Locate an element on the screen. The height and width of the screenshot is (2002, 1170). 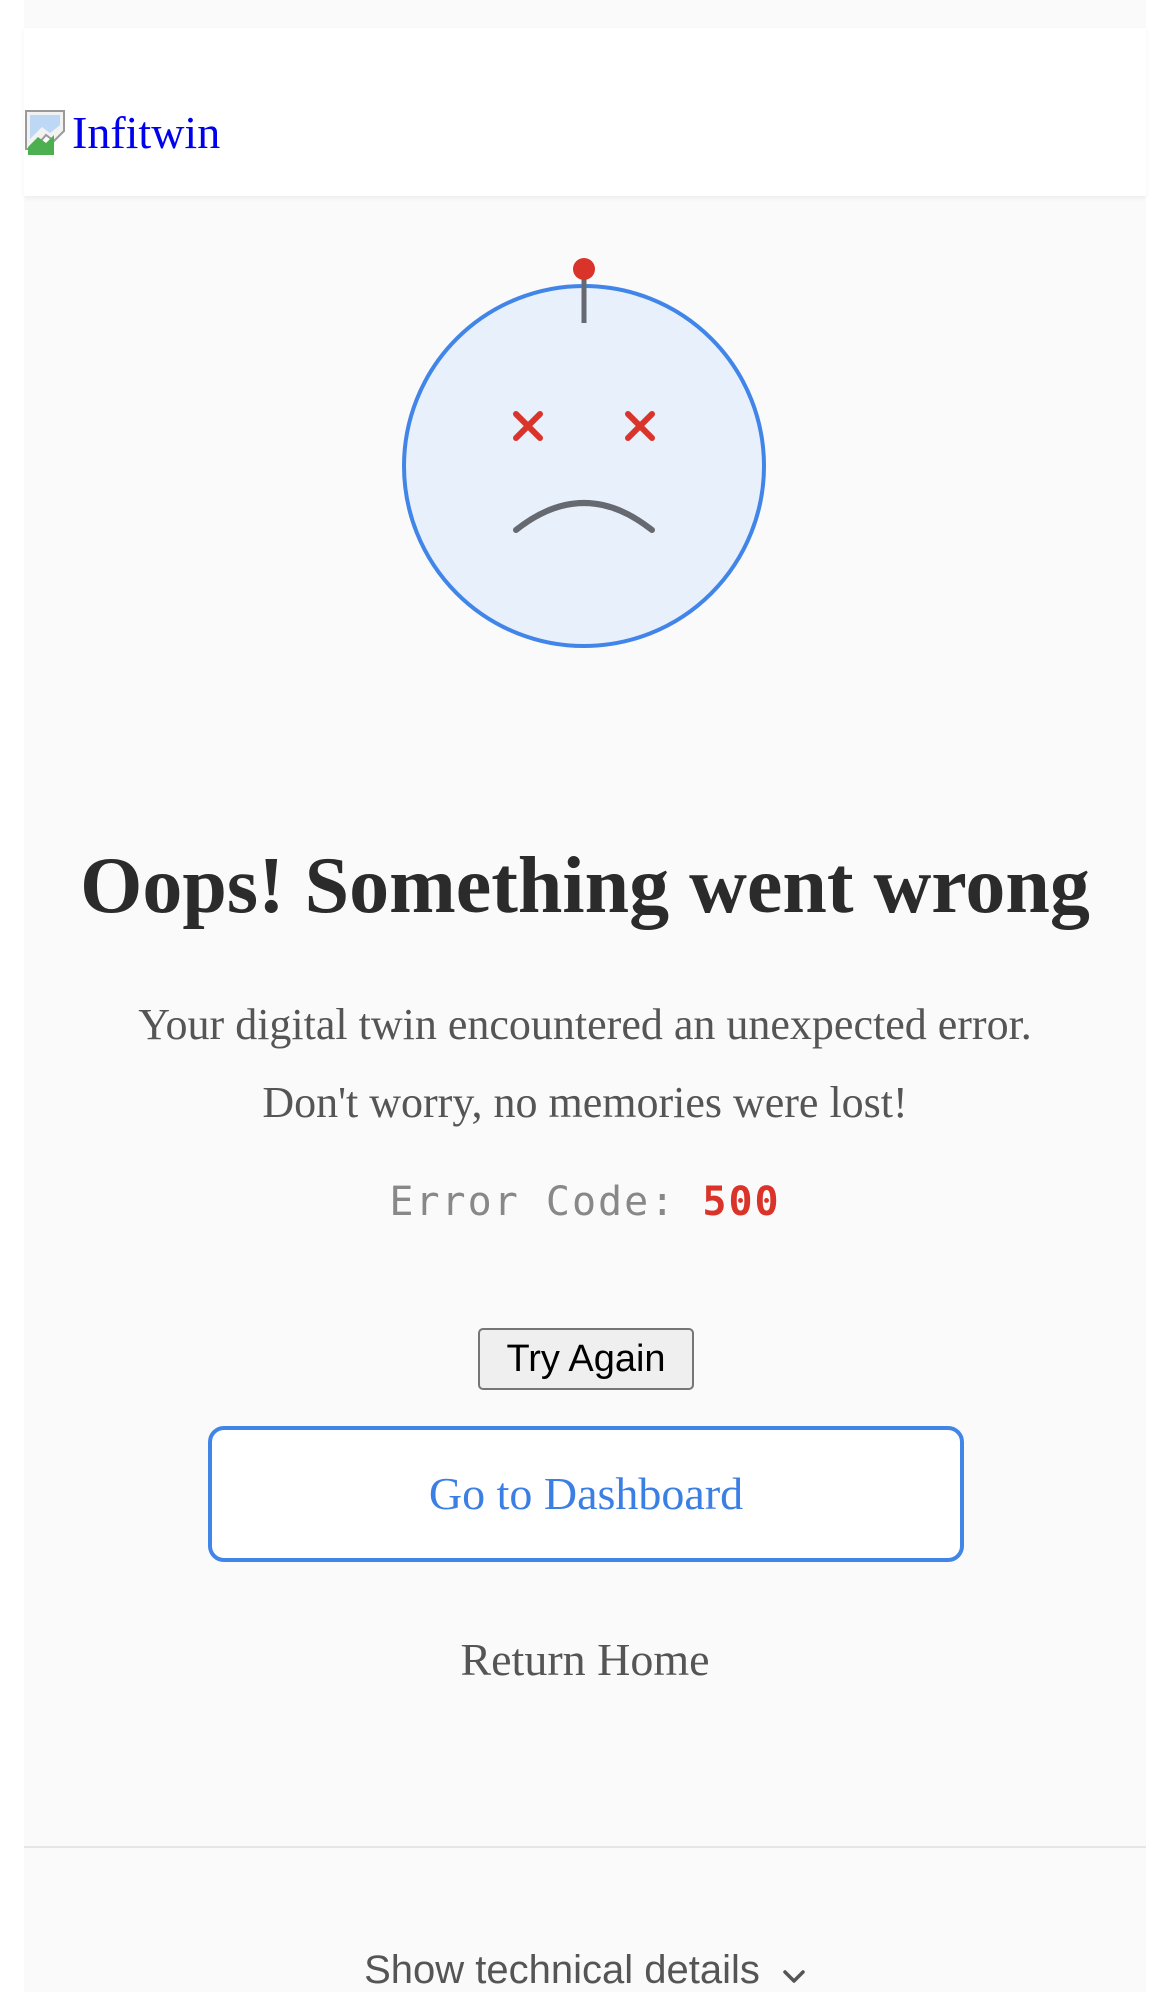
error-code-label: Error Code: is located at coordinates (533, 1202).